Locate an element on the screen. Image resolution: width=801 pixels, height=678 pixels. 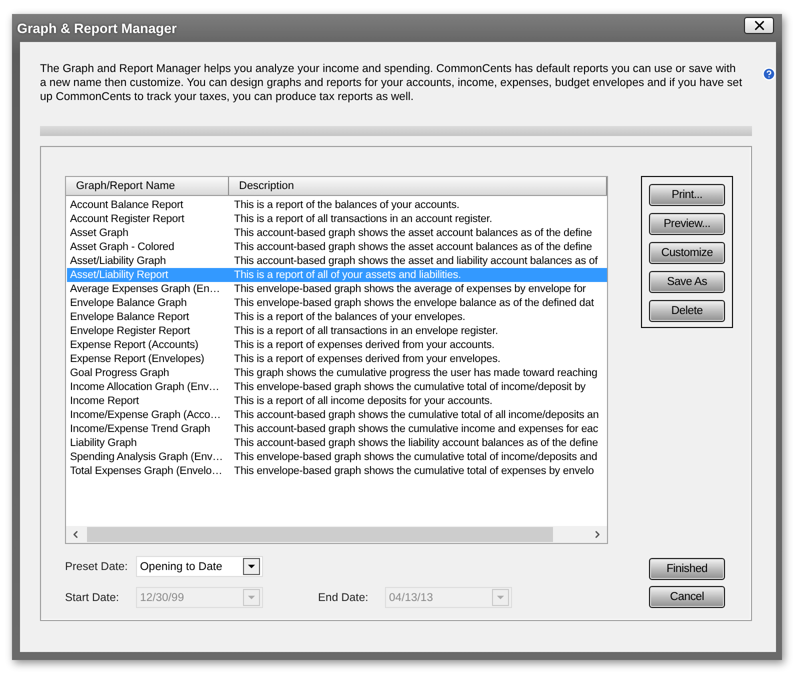
table-row: Asset/Liability Graph This account-based graph shows the asset and liability account balances as of is located at coordinates (337, 261).